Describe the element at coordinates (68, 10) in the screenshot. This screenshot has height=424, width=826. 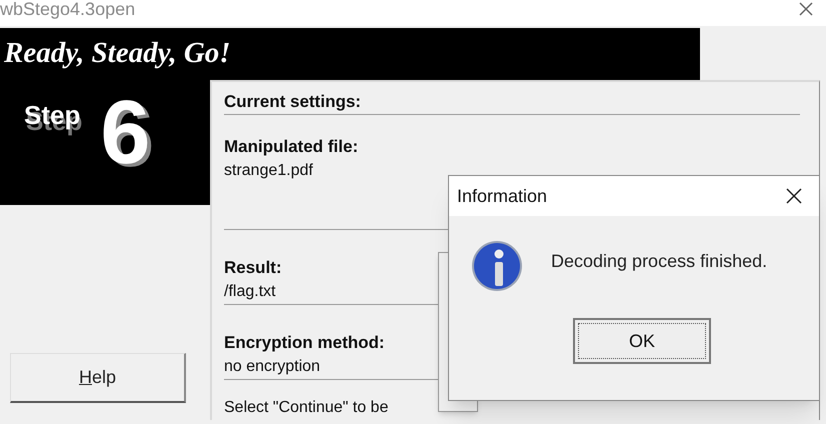
I see `window-title: wbStego4.3open` at that location.